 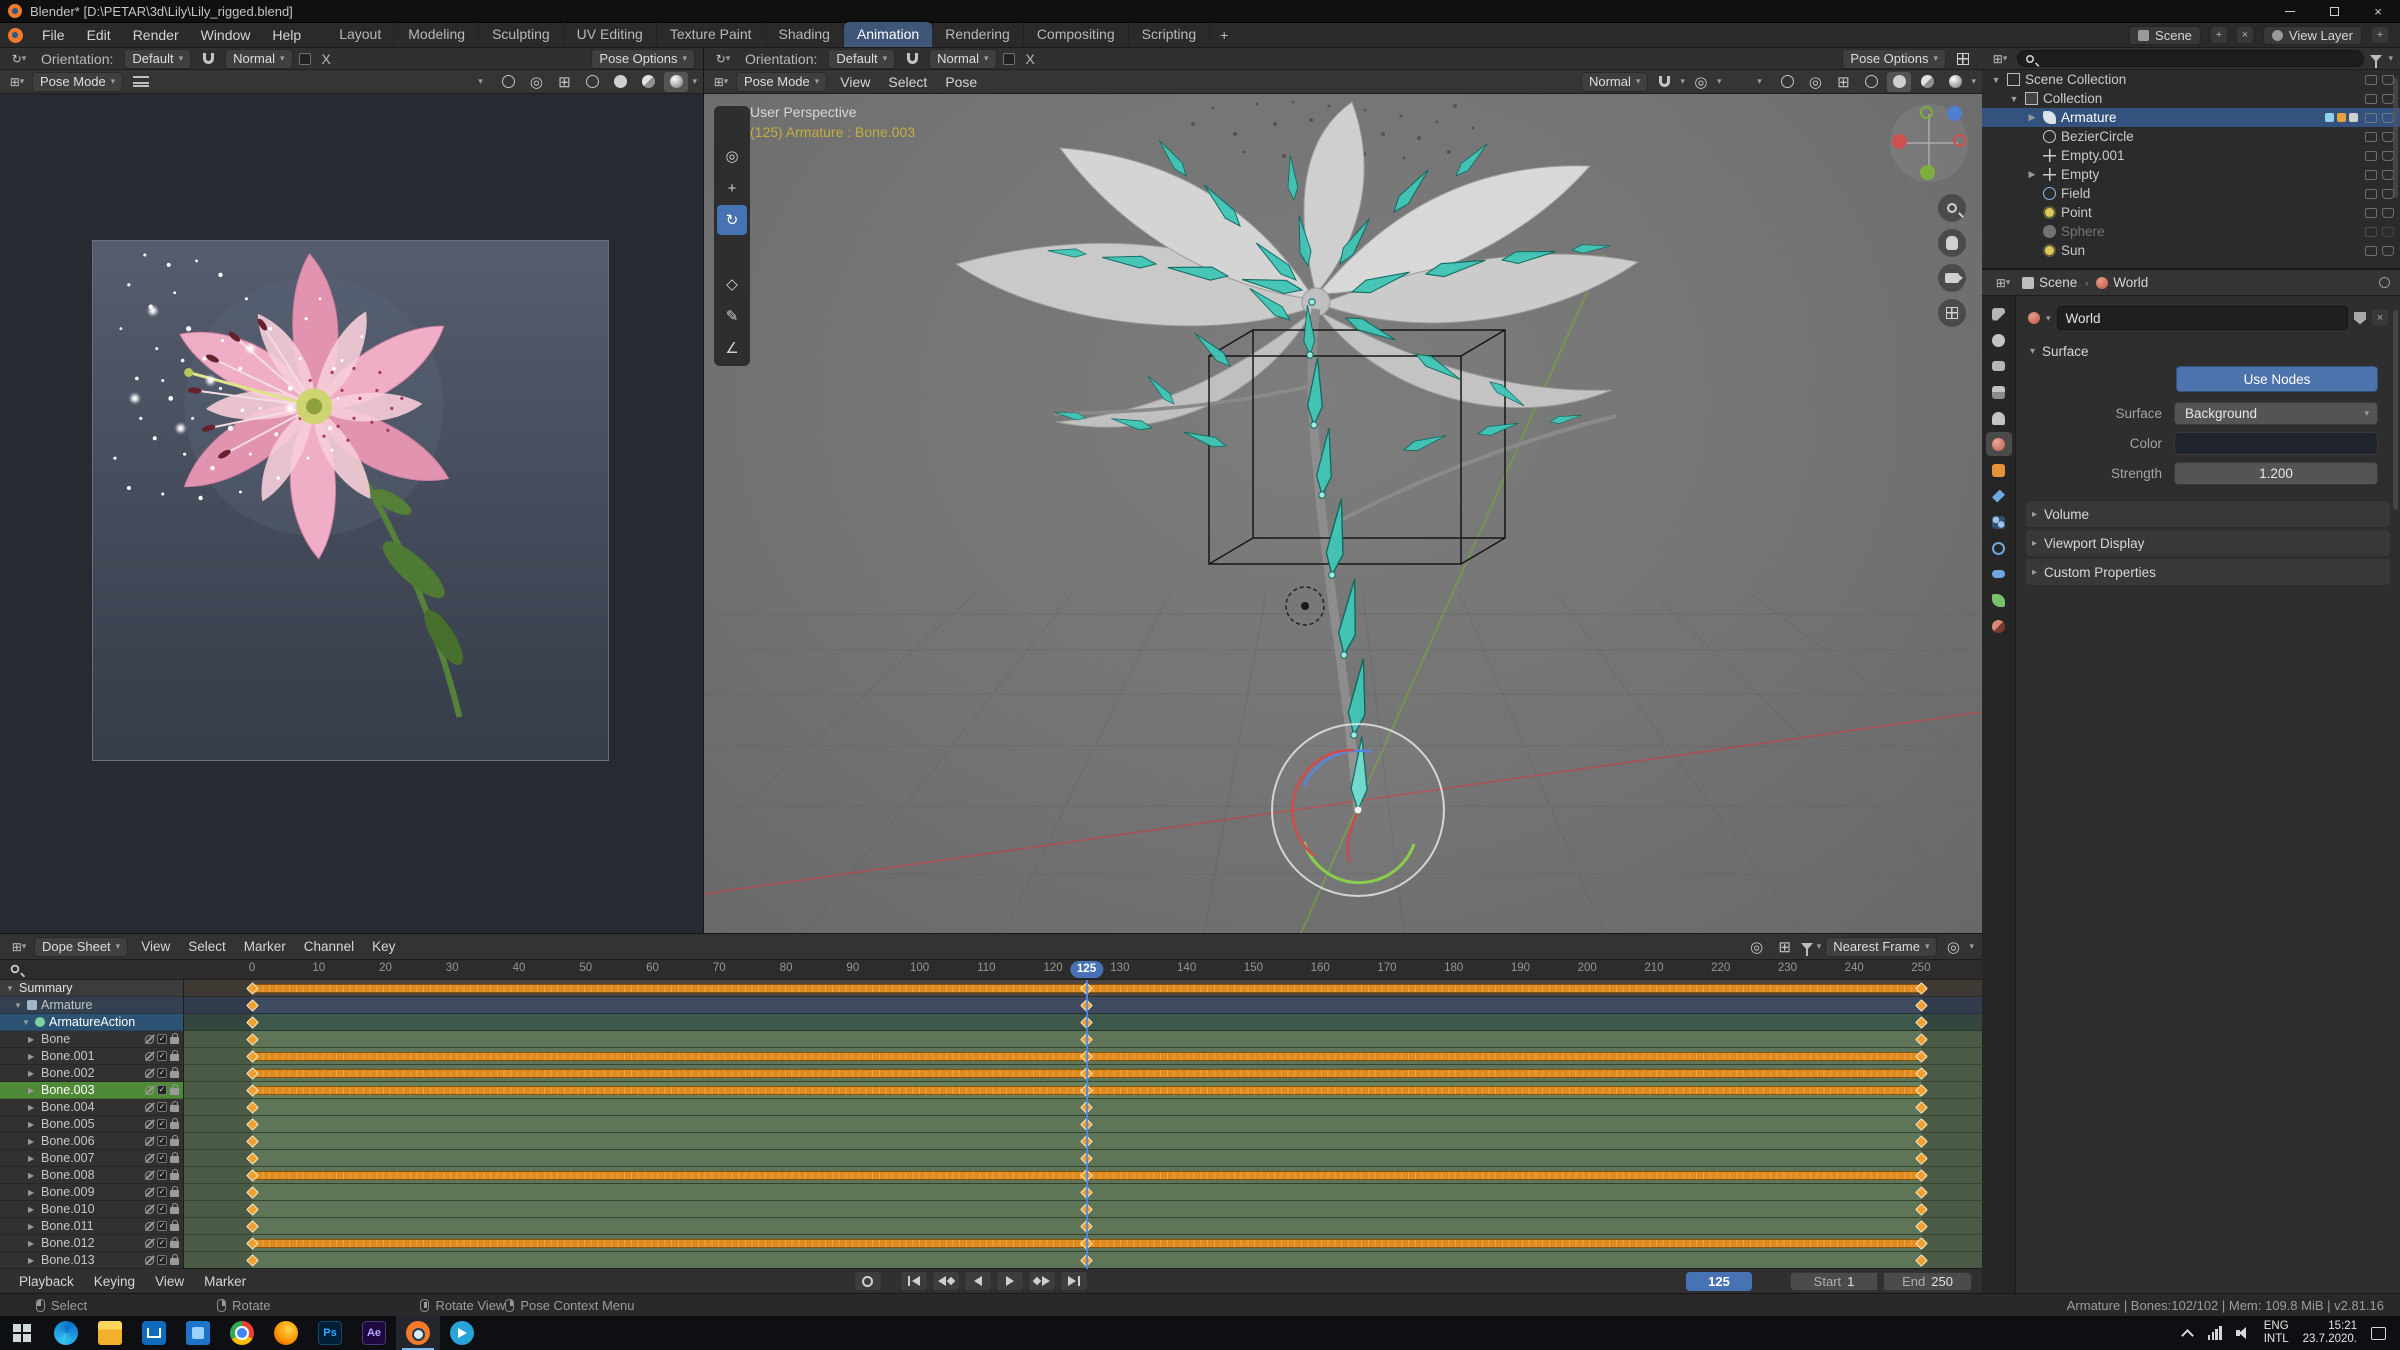 I want to click on surface-section-header: ▾ Surface, so click(x=2208, y=351).